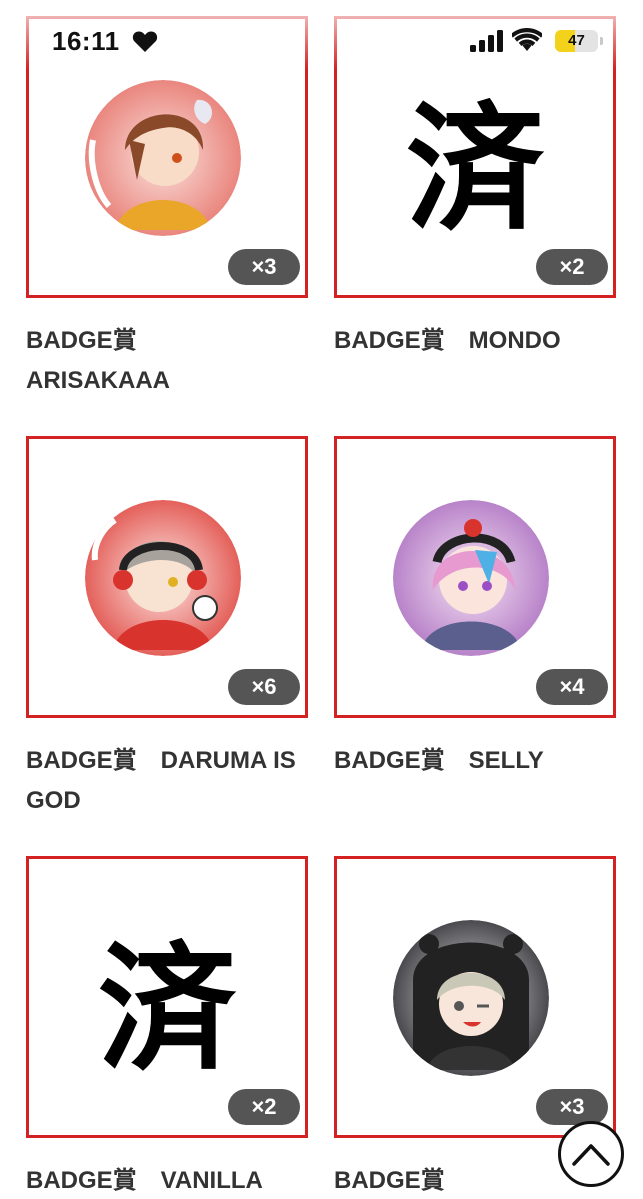  What do you see at coordinates (98, 360) in the screenshot?
I see `prize-title: BADGE賞 ARISAKAAA` at bounding box center [98, 360].